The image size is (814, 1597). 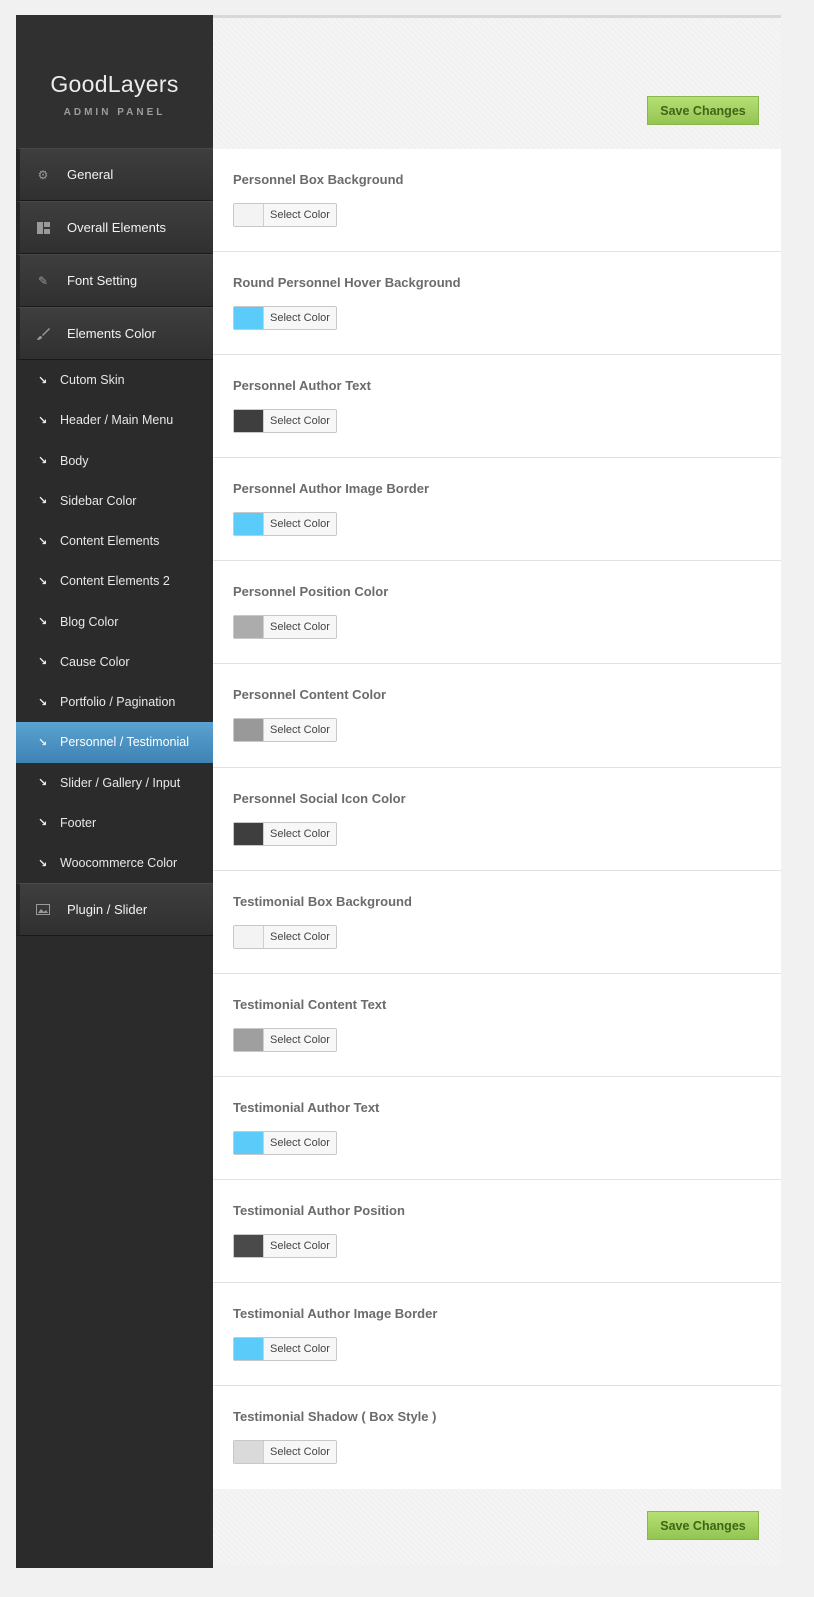 I want to click on sidebar-subitem-content-elements-2: ↘ Content Elements 2, so click(x=114, y=581).